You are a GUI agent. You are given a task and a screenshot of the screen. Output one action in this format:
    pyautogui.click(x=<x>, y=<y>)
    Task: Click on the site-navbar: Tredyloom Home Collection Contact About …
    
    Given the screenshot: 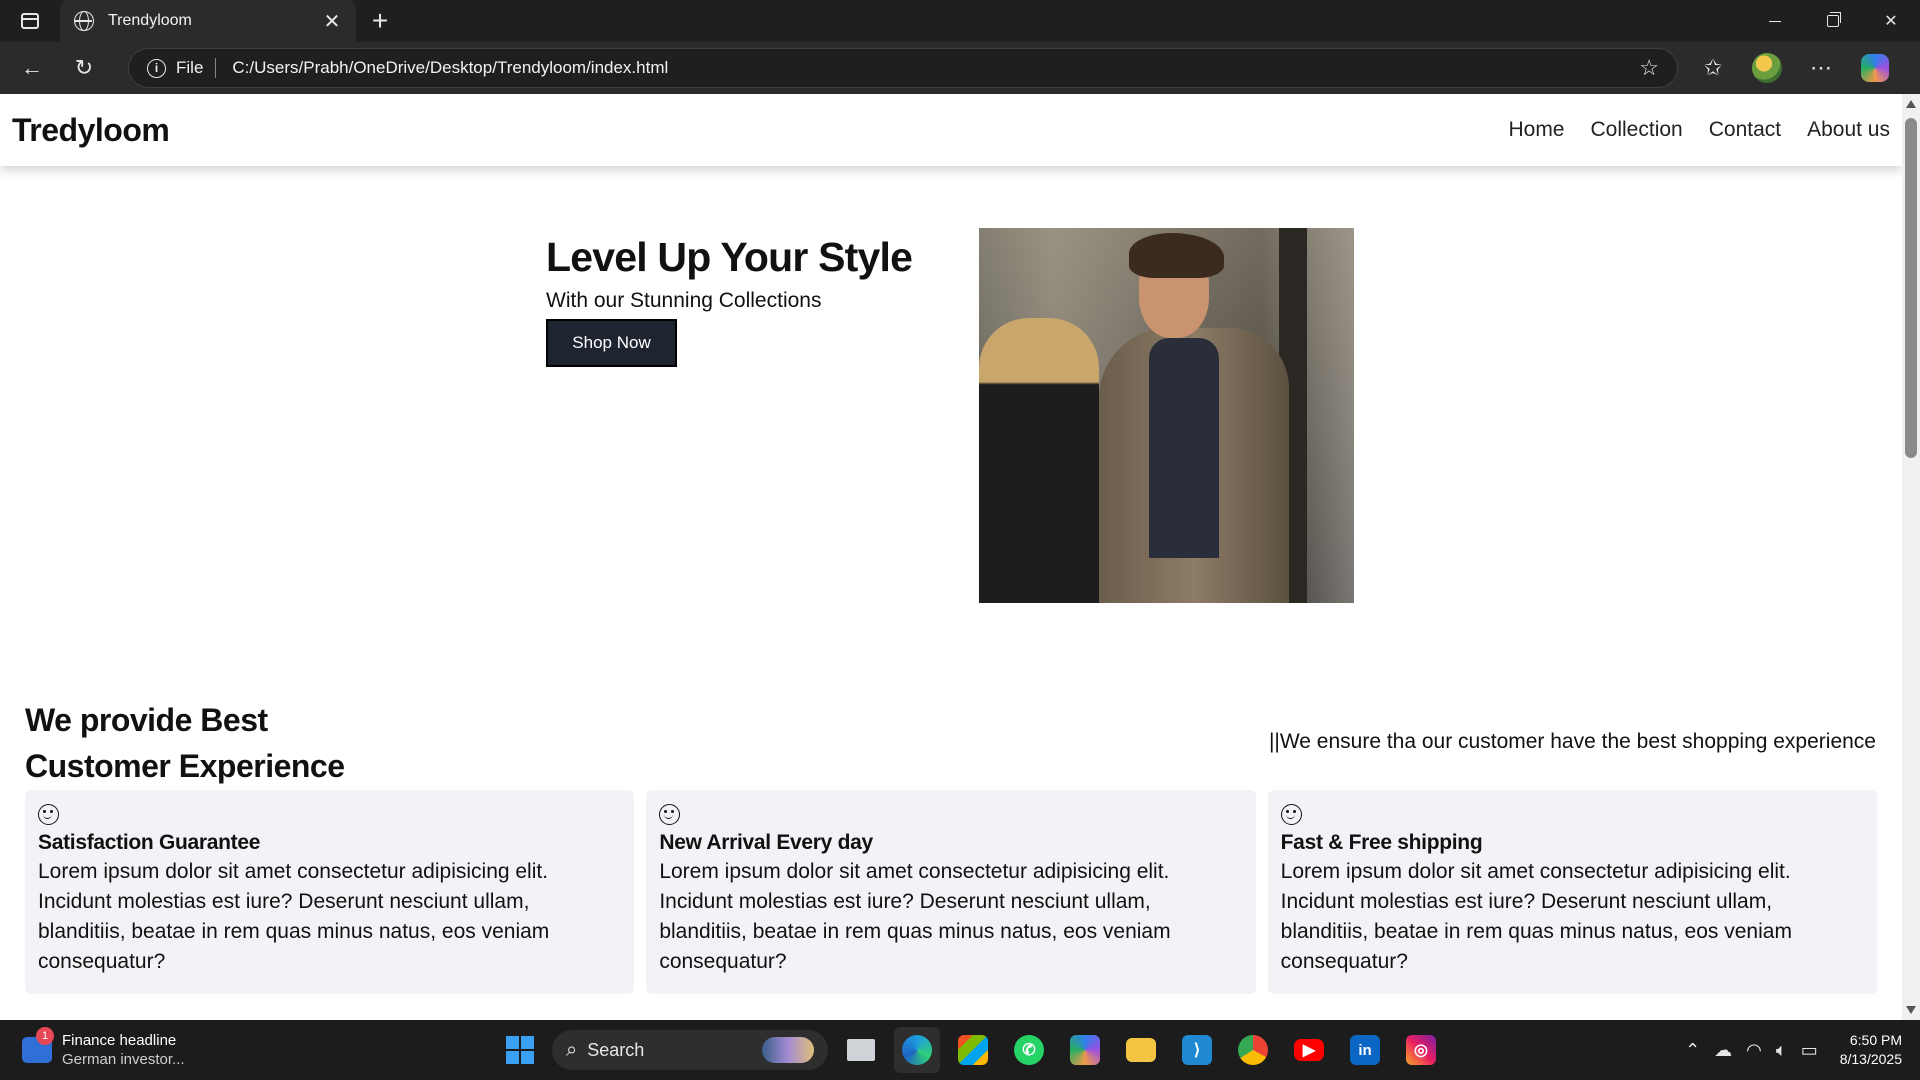 What is the action you would take?
    pyautogui.click(x=951, y=130)
    